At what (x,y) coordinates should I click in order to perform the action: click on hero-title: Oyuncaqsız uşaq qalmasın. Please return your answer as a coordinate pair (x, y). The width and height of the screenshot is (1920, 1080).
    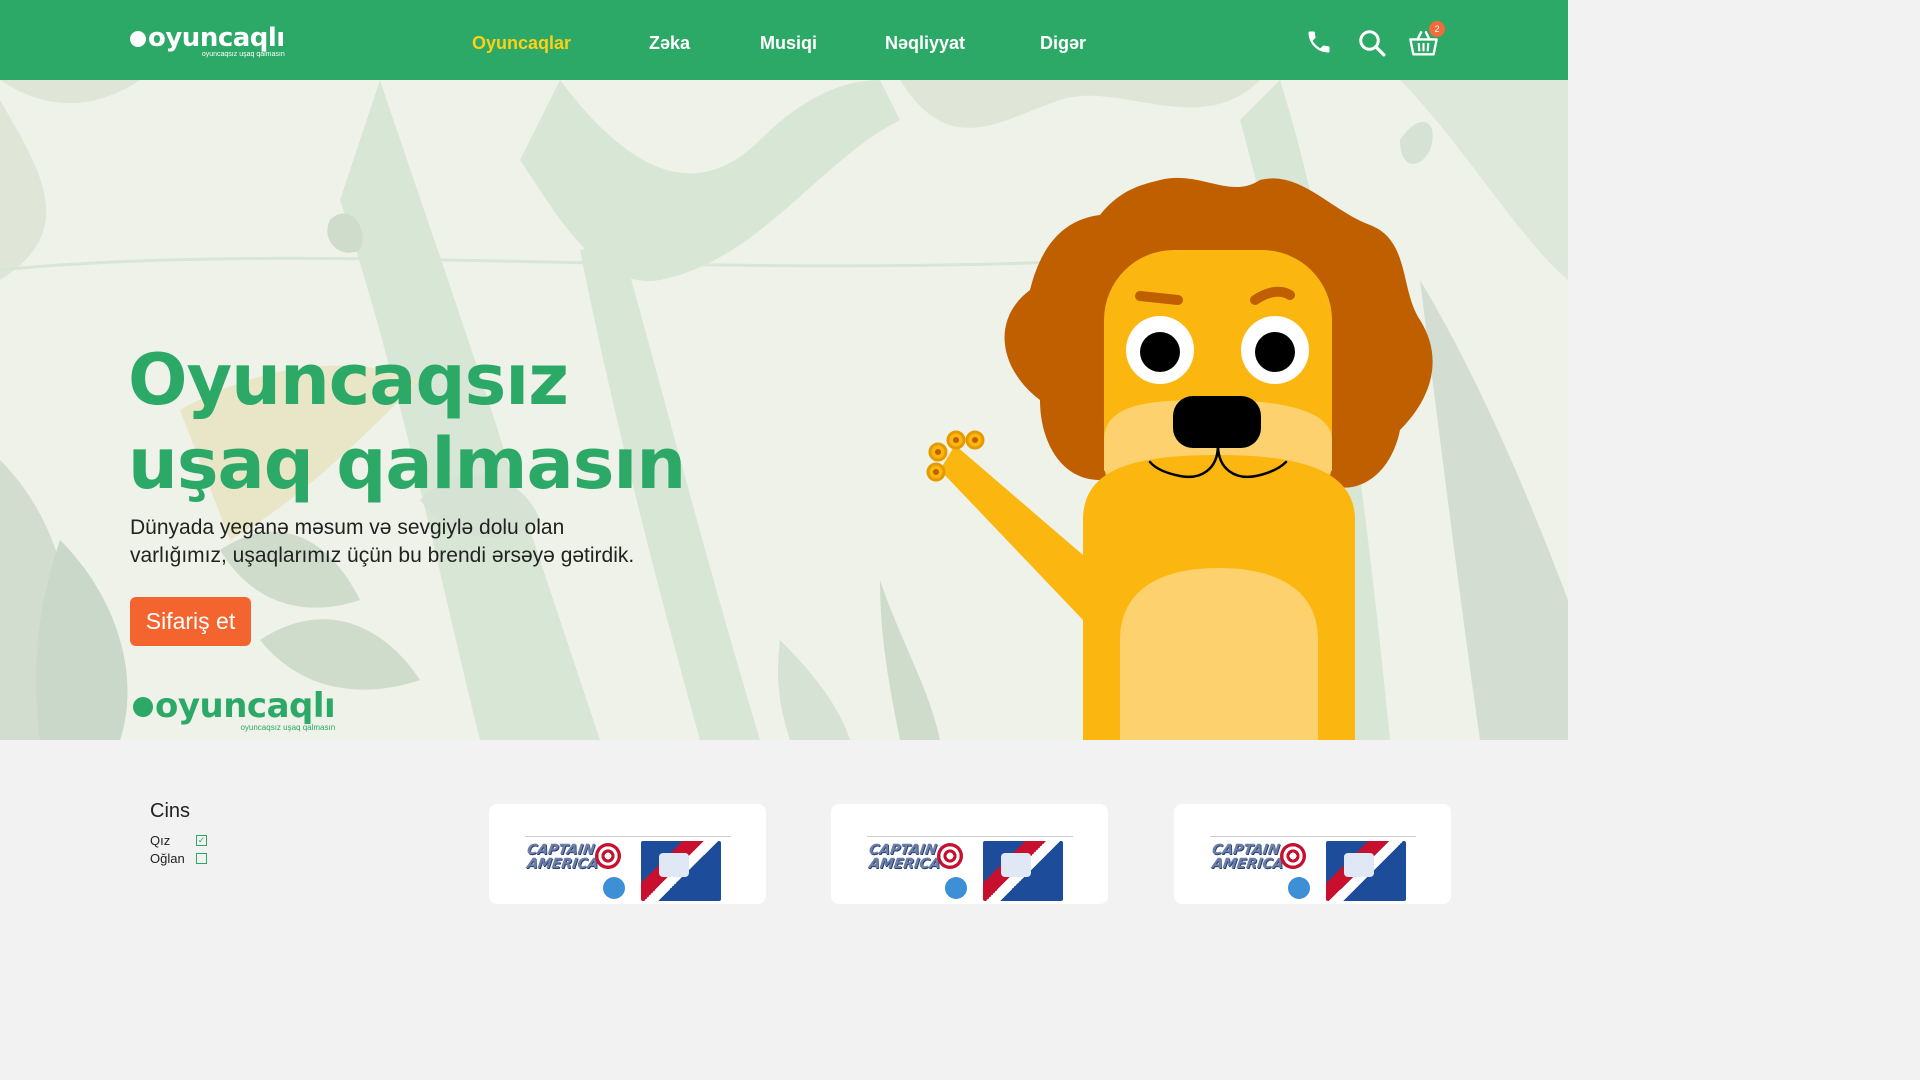
    Looking at the image, I should click on (407, 422).